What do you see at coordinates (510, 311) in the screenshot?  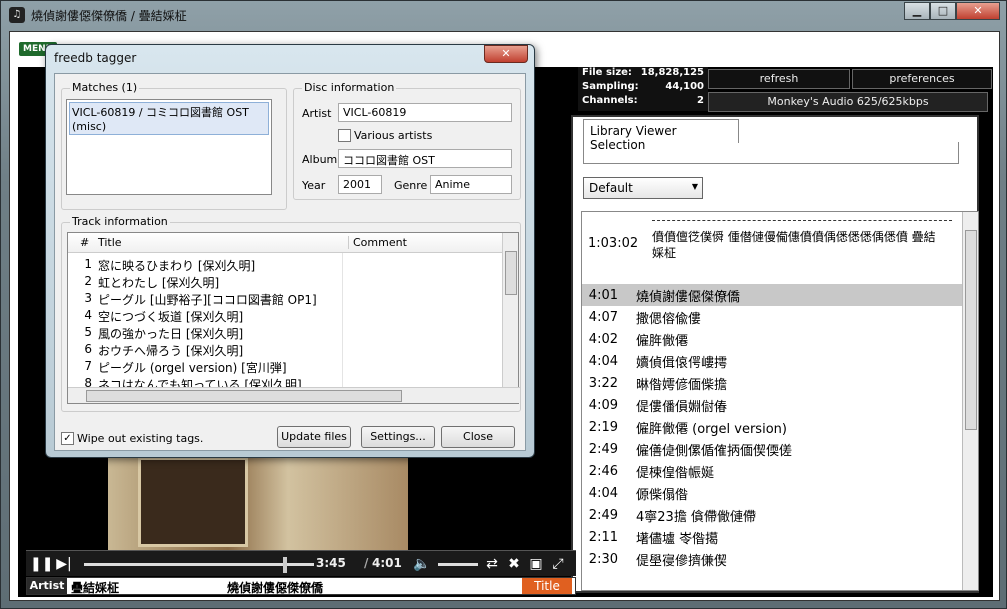 I see `track-table-vscroll` at bounding box center [510, 311].